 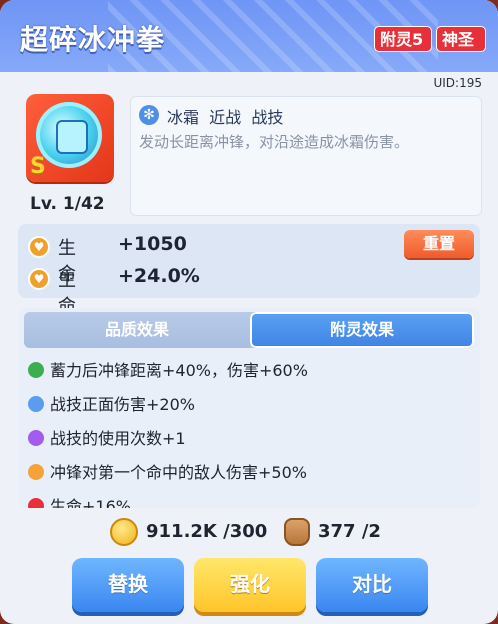 What do you see at coordinates (249, 36) in the screenshot?
I see `header-bar: 超碎冰冲拳 附灵5 神圣` at bounding box center [249, 36].